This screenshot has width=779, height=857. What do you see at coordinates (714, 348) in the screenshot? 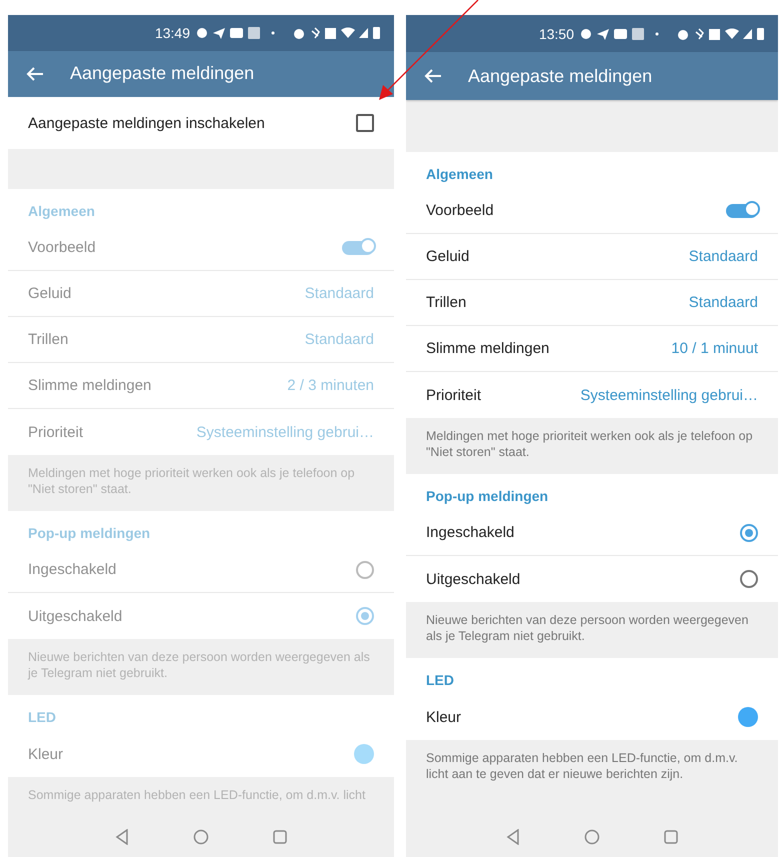
I see `setting-value: 10 / 1 minuut` at bounding box center [714, 348].